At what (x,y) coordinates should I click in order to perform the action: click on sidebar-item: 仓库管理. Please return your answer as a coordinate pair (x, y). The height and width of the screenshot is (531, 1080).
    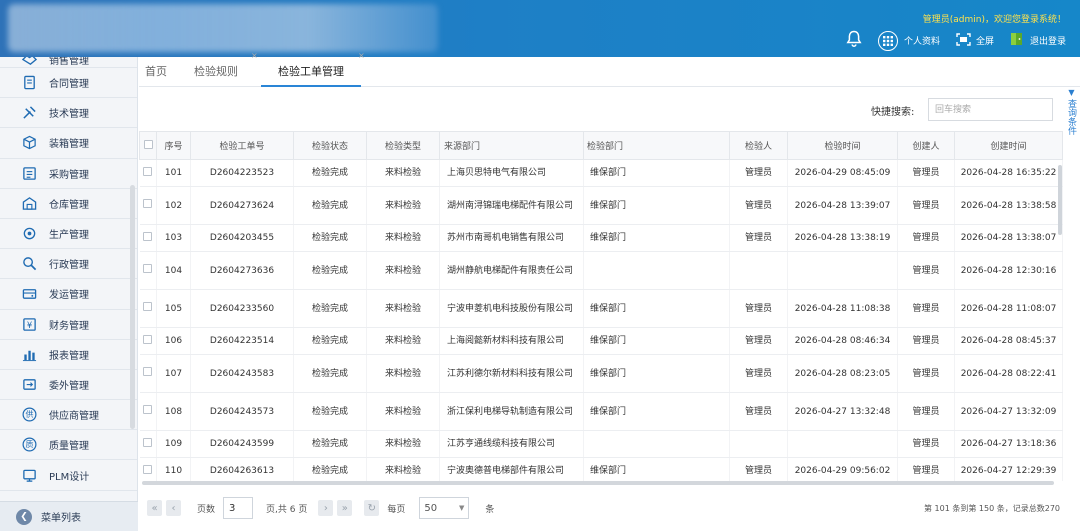
    Looking at the image, I should click on (68, 204).